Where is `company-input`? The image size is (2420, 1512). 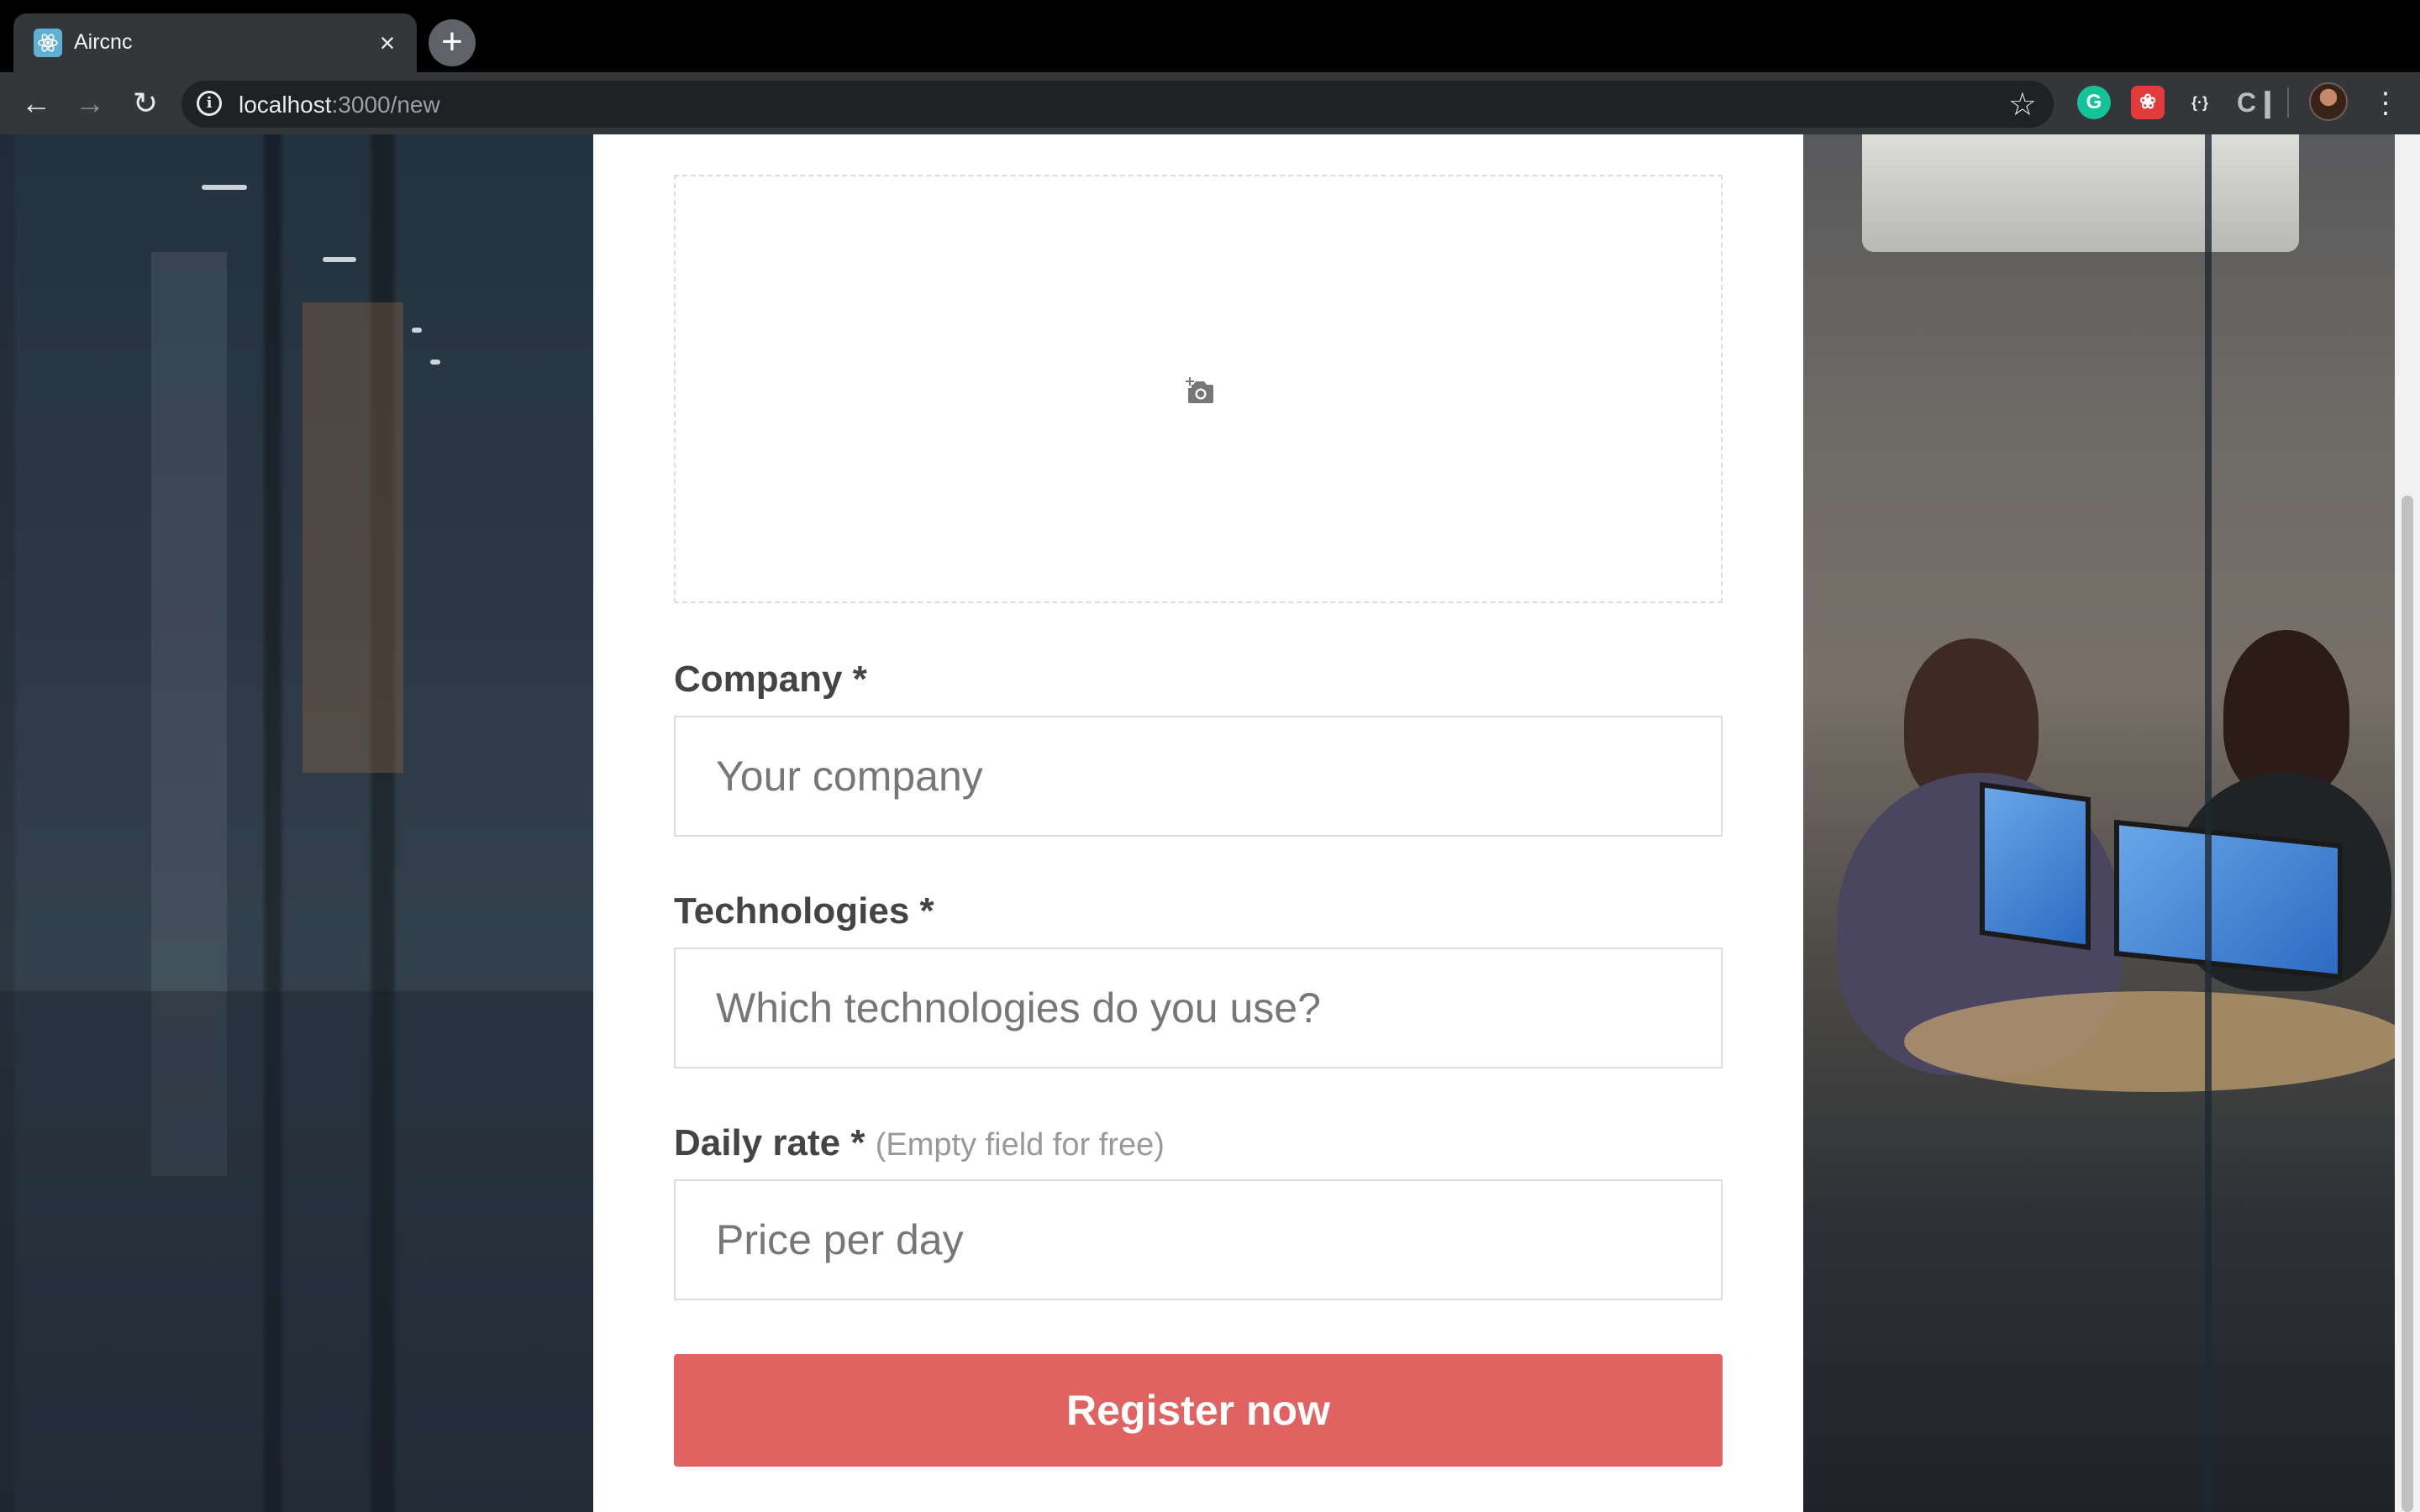
company-input is located at coordinates (1198, 776).